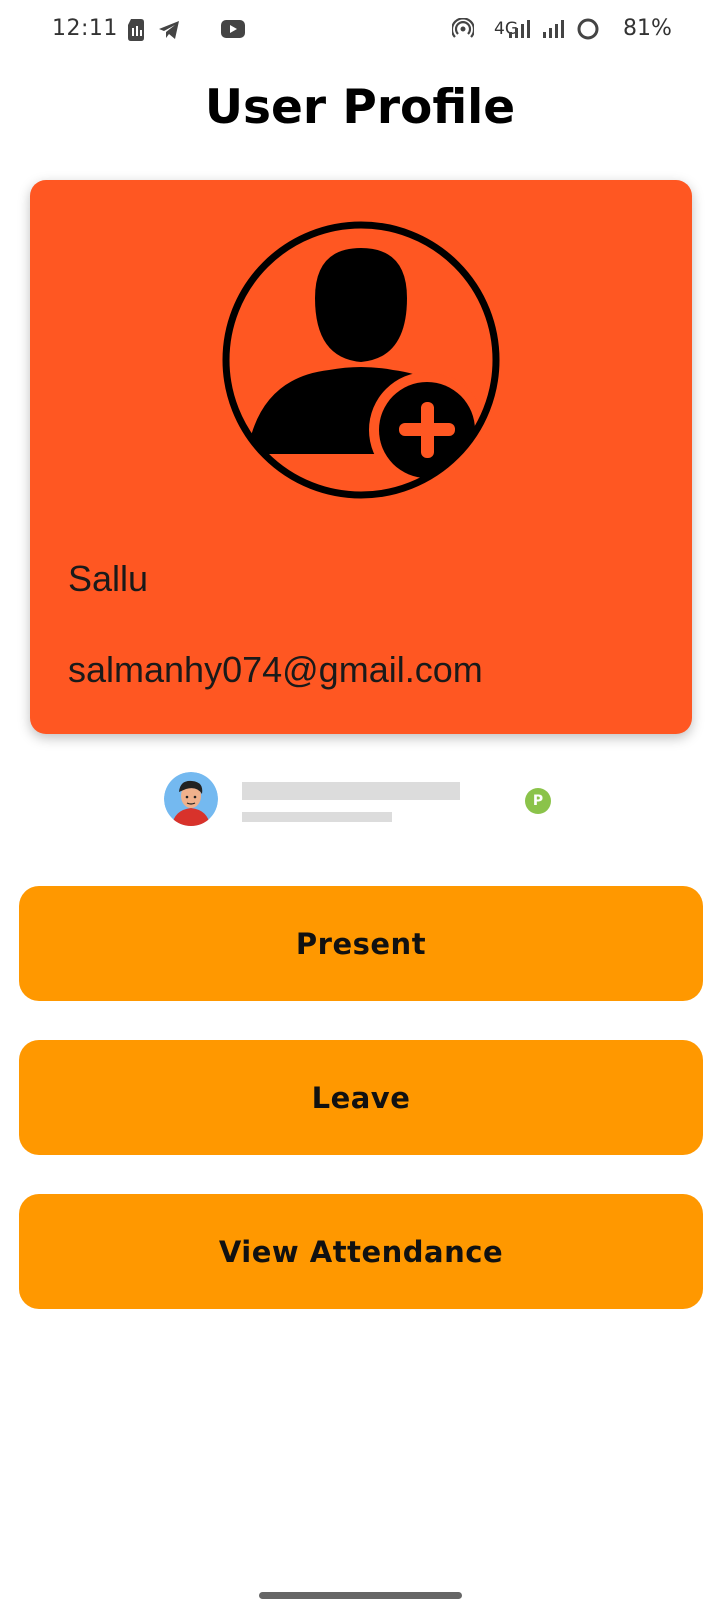 The height and width of the screenshot is (1612, 720). What do you see at coordinates (169, 32) in the screenshot?
I see `telegram-icon` at bounding box center [169, 32].